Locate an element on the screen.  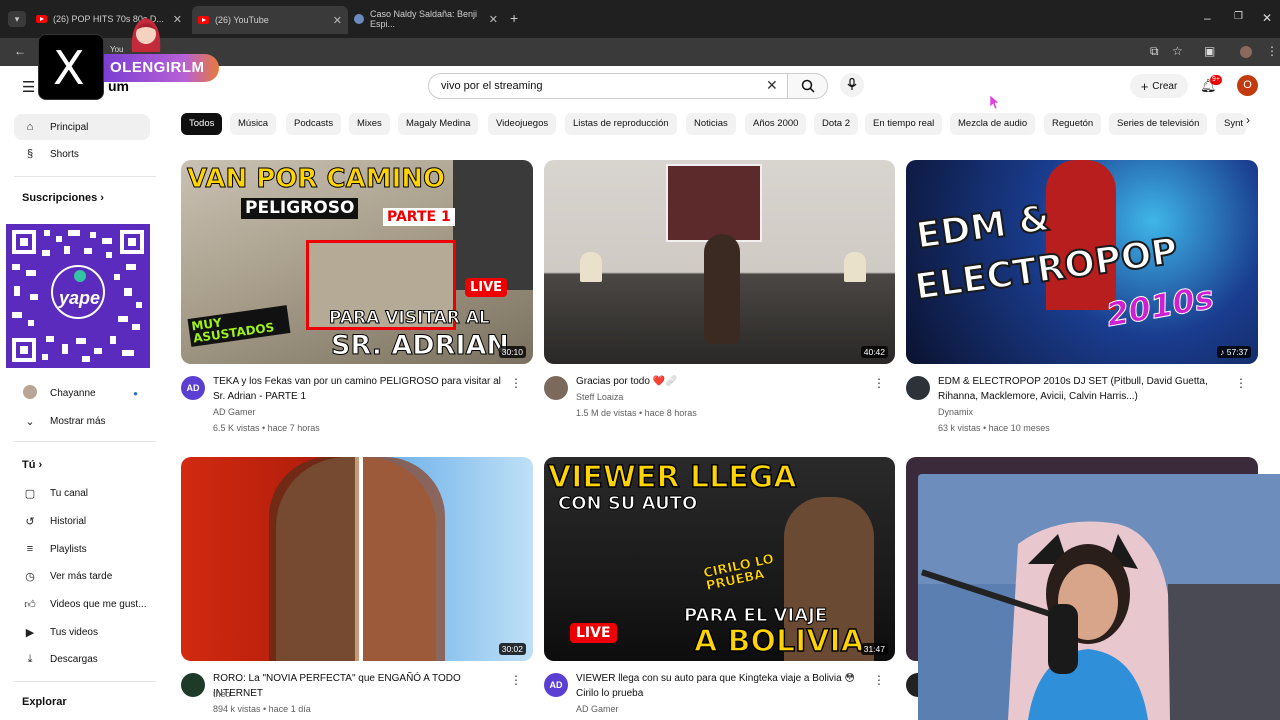
chip-dota-2: Dota 2 is located at coordinates (836, 124).